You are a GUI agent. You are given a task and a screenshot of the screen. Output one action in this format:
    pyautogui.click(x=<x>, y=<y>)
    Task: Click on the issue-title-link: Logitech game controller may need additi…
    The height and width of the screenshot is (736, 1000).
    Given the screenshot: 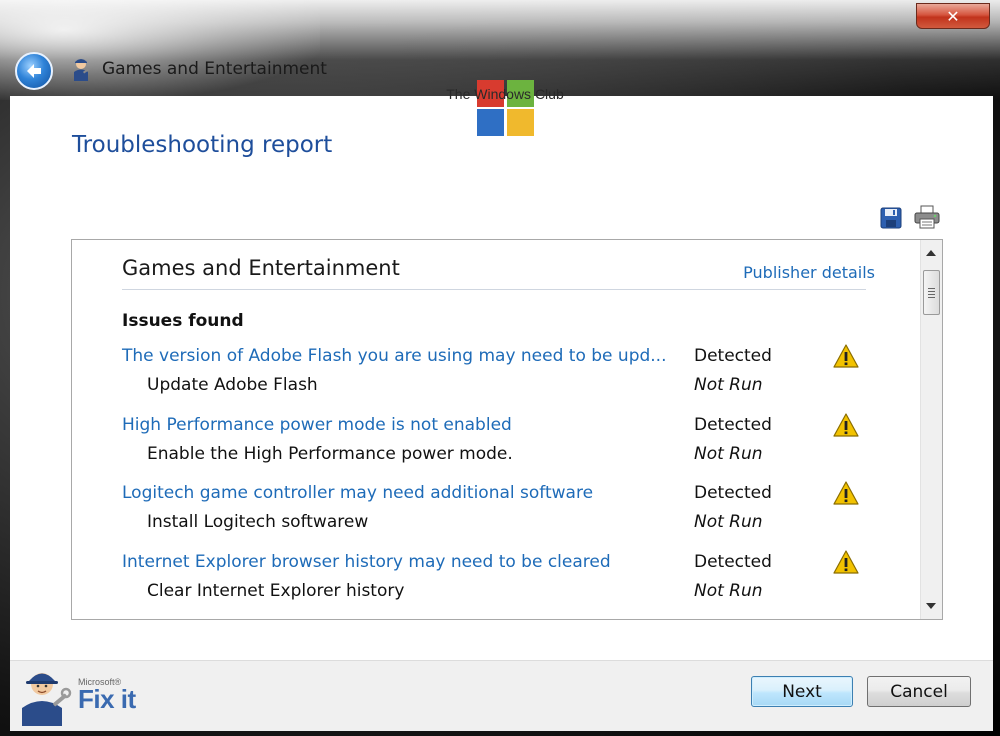 What is the action you would take?
    pyautogui.click(x=357, y=493)
    